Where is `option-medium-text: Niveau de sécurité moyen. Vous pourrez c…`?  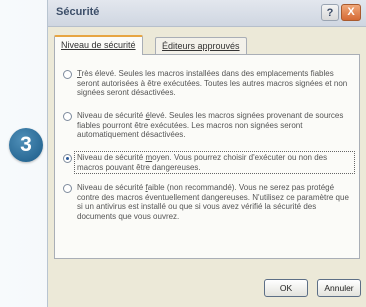 option-medium-text: Niveau de sécurité moyen. Vous pourrez c… is located at coordinates (214, 162).